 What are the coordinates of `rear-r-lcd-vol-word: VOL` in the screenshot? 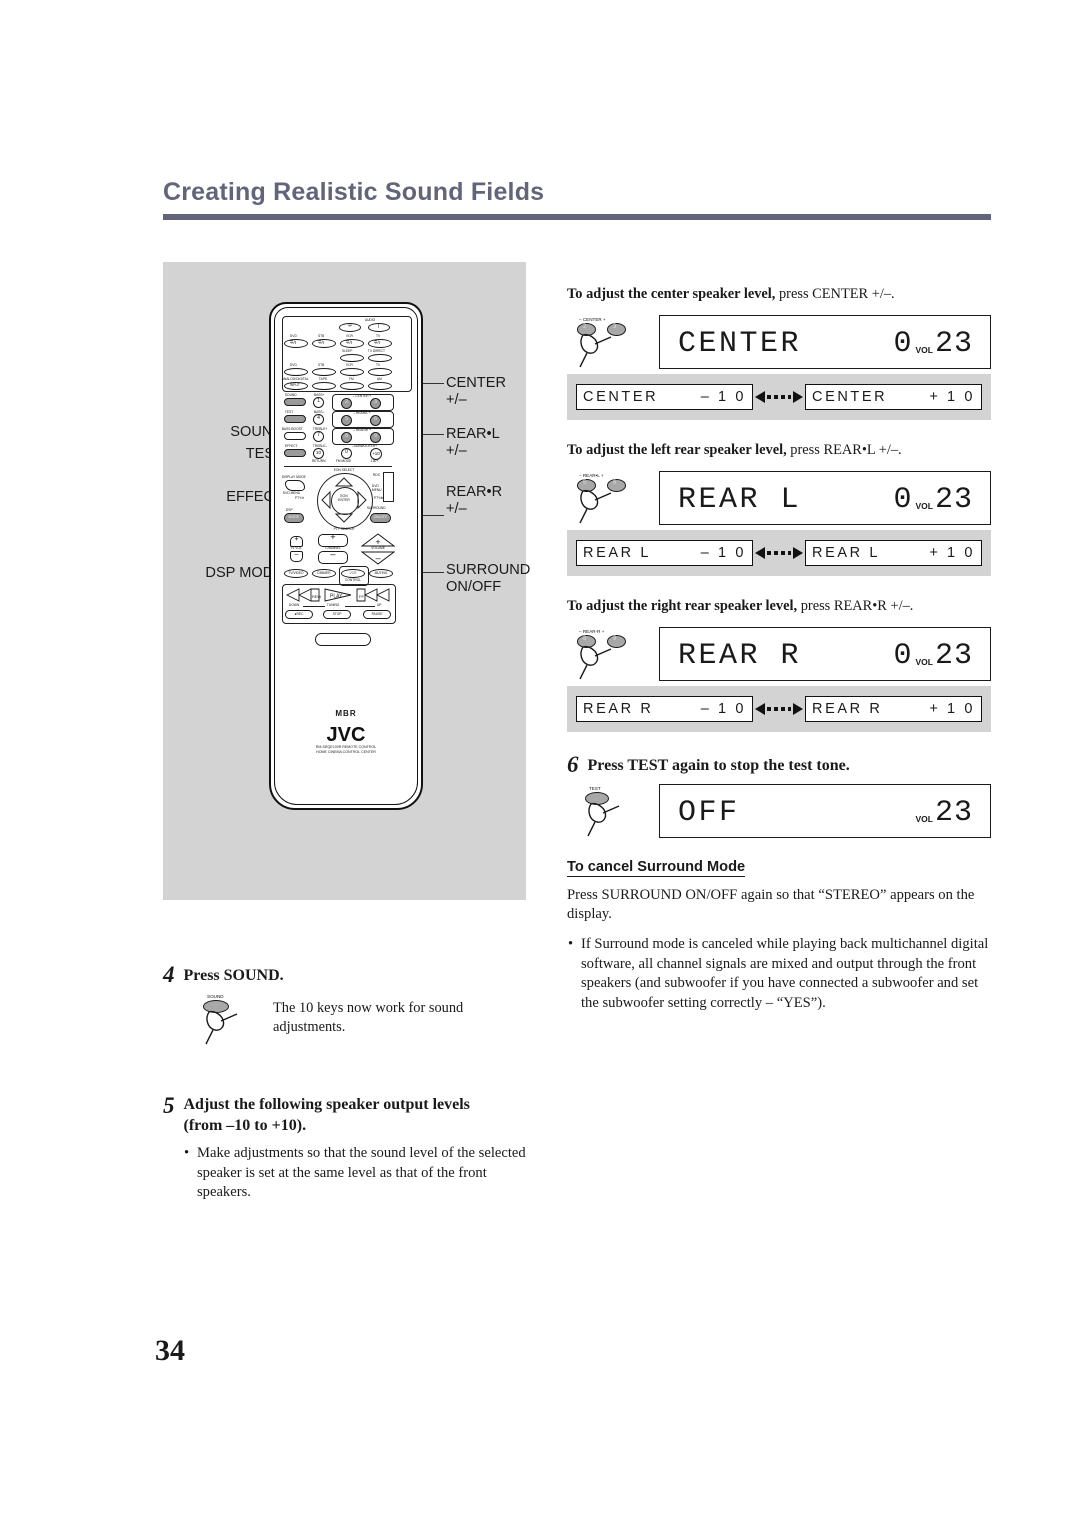 It's located at (924, 662).